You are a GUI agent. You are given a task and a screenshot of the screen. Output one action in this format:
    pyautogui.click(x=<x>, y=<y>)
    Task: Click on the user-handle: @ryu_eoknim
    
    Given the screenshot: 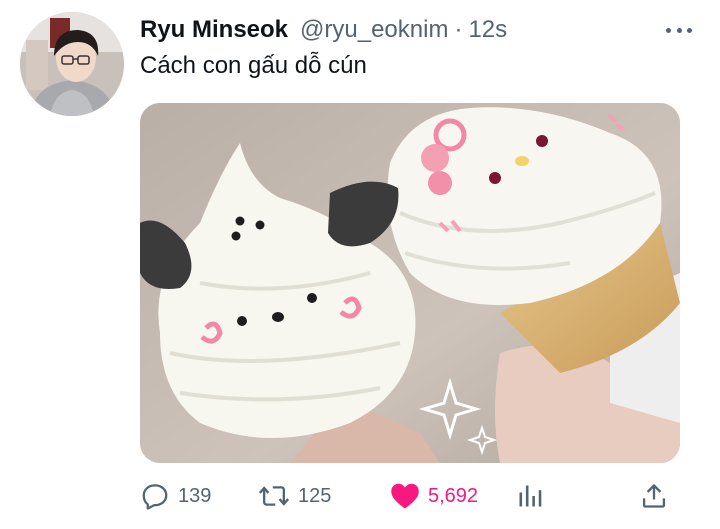 What is the action you would take?
    pyautogui.click(x=374, y=30)
    